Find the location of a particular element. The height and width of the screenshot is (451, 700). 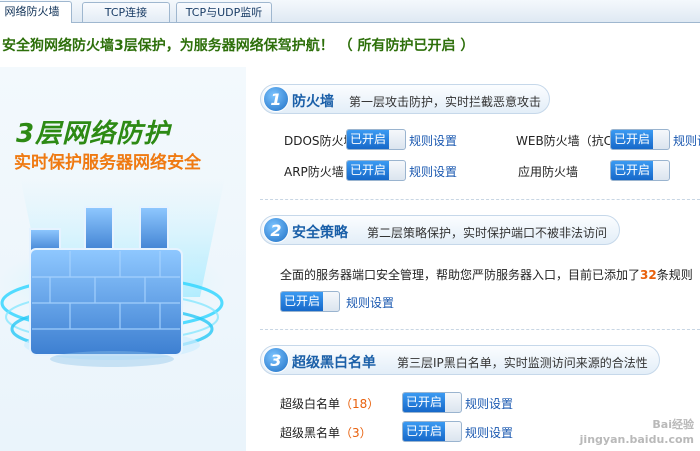

whitelist-rules-link: 规则设置 is located at coordinates (489, 403).